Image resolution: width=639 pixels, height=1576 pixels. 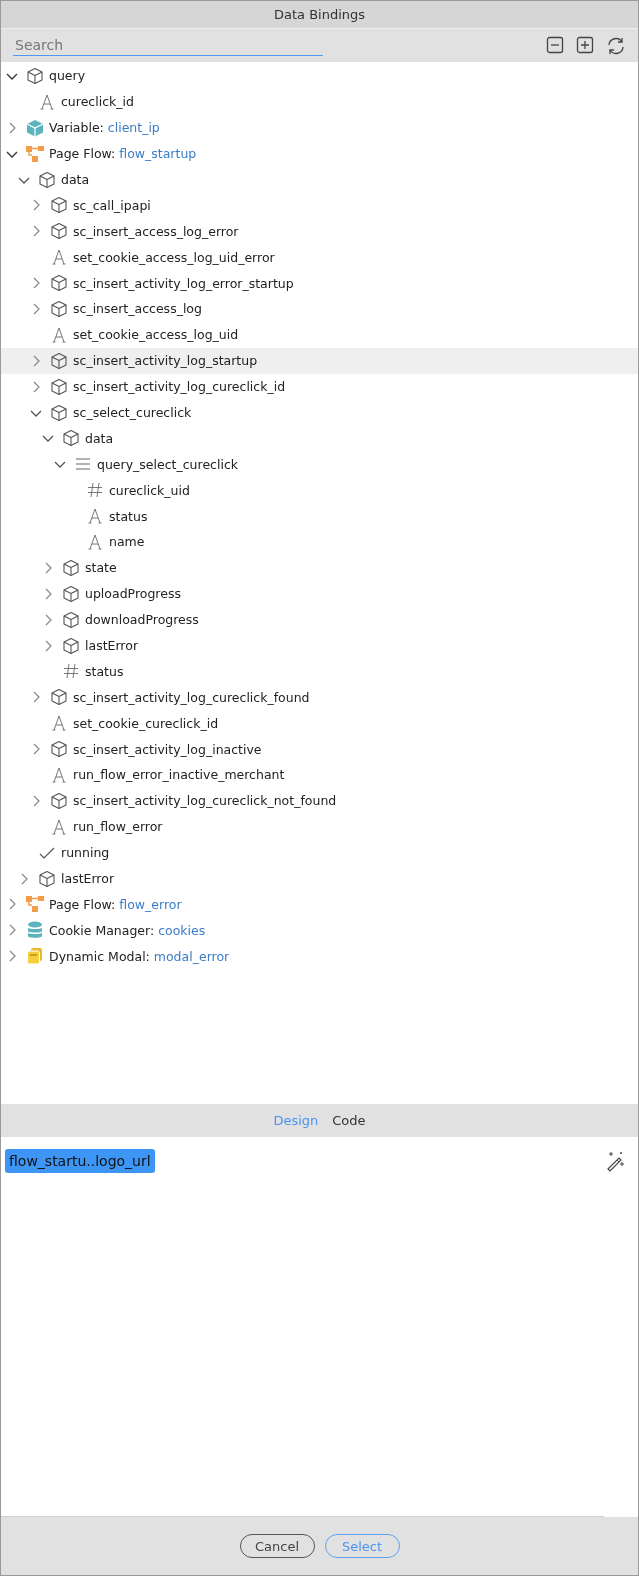 What do you see at coordinates (123, 154) in the screenshot?
I see `item-label: Page Flow: flow_startup` at bounding box center [123, 154].